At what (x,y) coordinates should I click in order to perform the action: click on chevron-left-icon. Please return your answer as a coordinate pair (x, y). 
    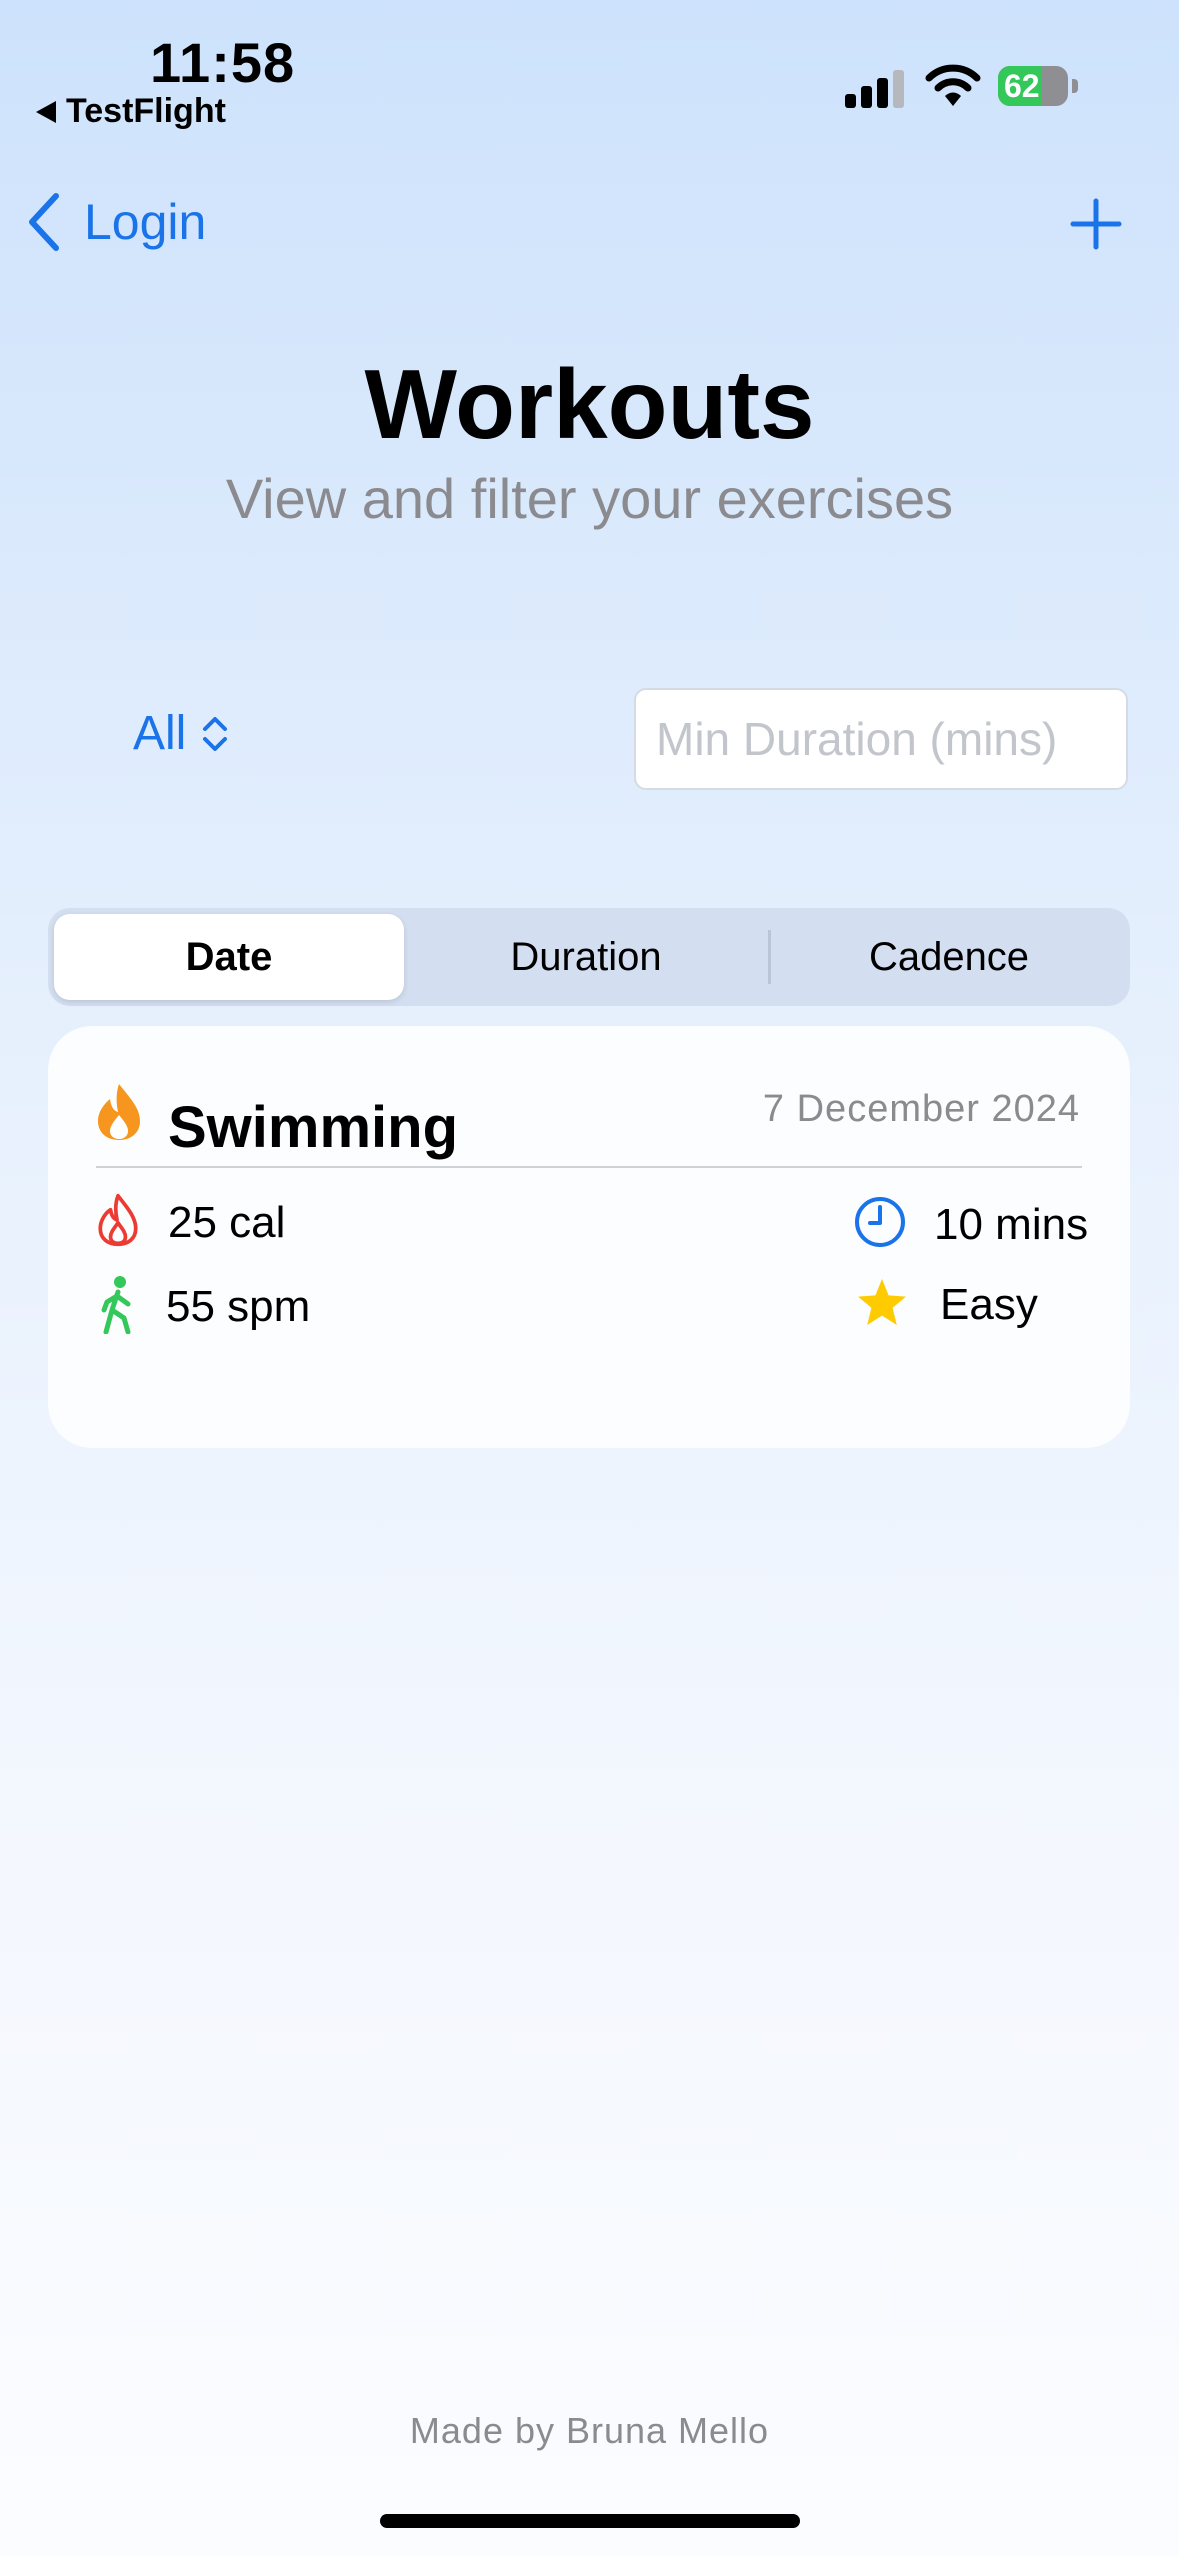
    Looking at the image, I should click on (44, 222).